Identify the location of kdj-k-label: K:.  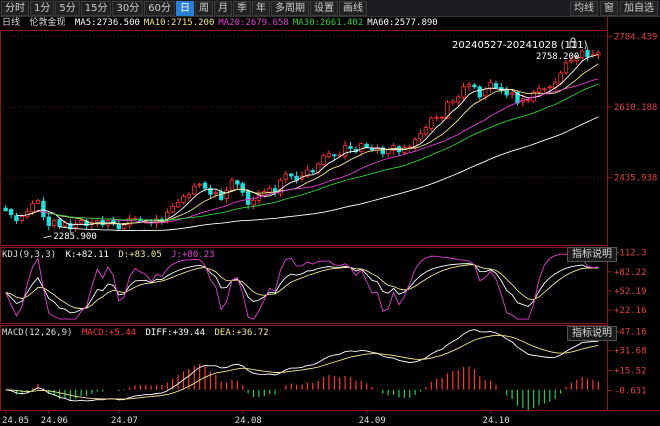
(71, 255).